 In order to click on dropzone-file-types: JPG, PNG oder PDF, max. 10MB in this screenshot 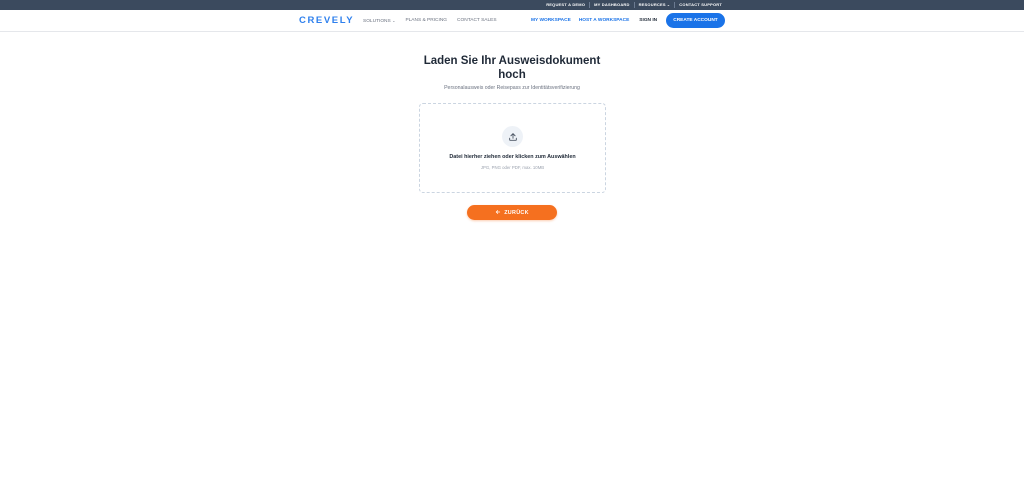, I will do `click(512, 167)`.